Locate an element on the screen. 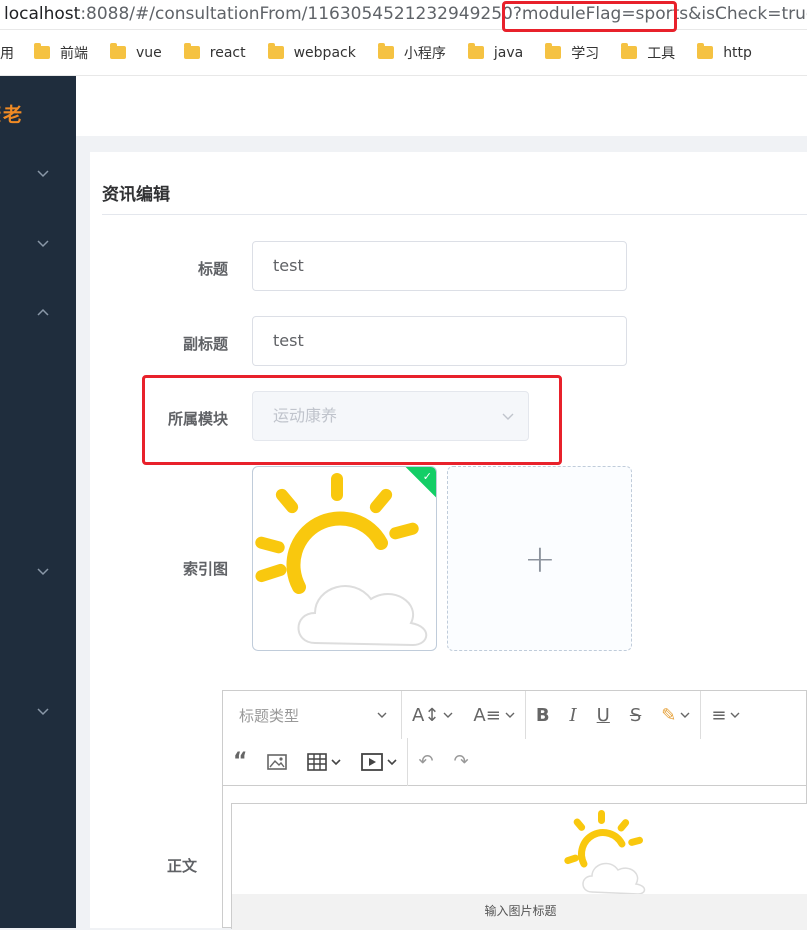 The image size is (807, 930). subtitle-input: test is located at coordinates (439, 341).